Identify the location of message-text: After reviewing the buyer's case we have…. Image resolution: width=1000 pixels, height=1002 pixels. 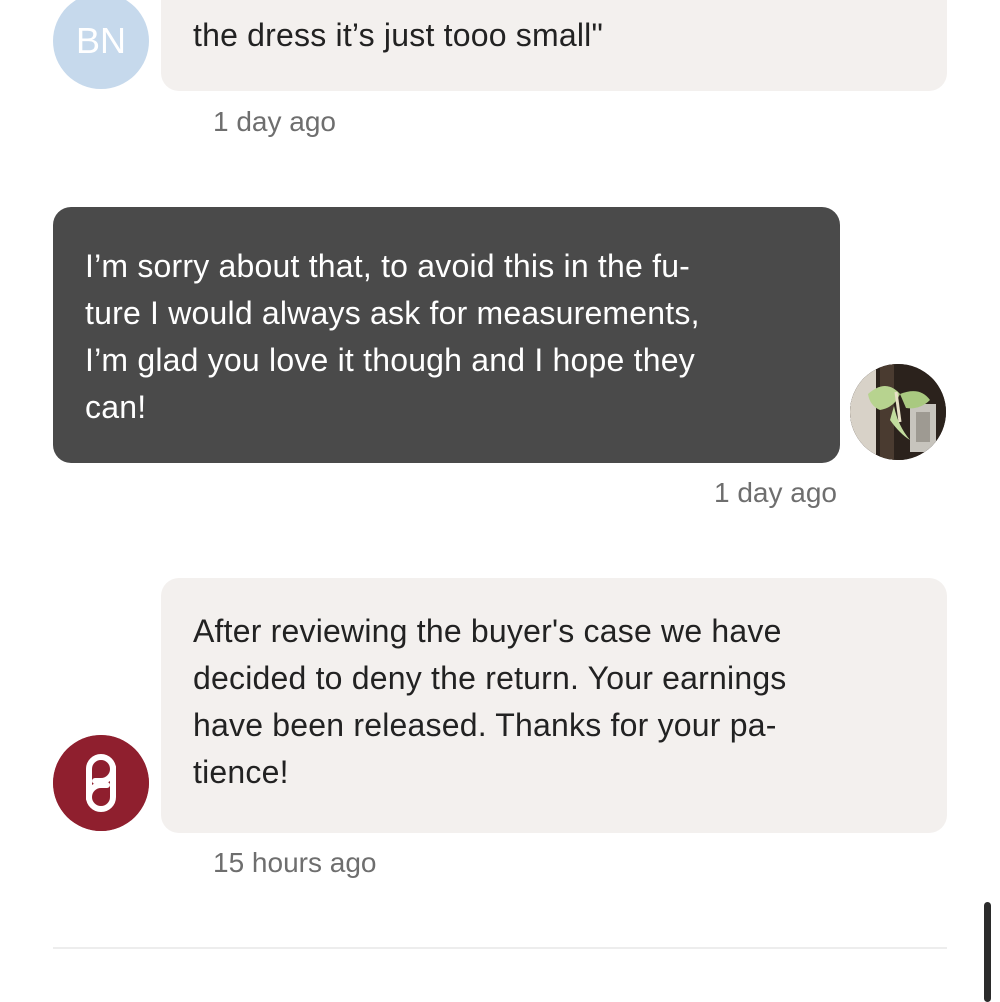
(490, 701).